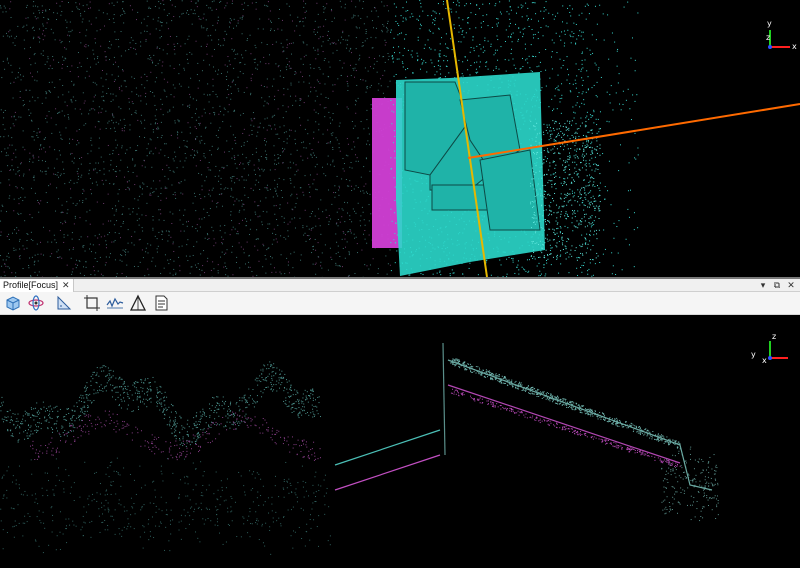 The width and height of the screenshot is (800, 568). Describe the element at coordinates (66, 285) in the screenshot. I see `close-tab-icon: ✕` at that location.